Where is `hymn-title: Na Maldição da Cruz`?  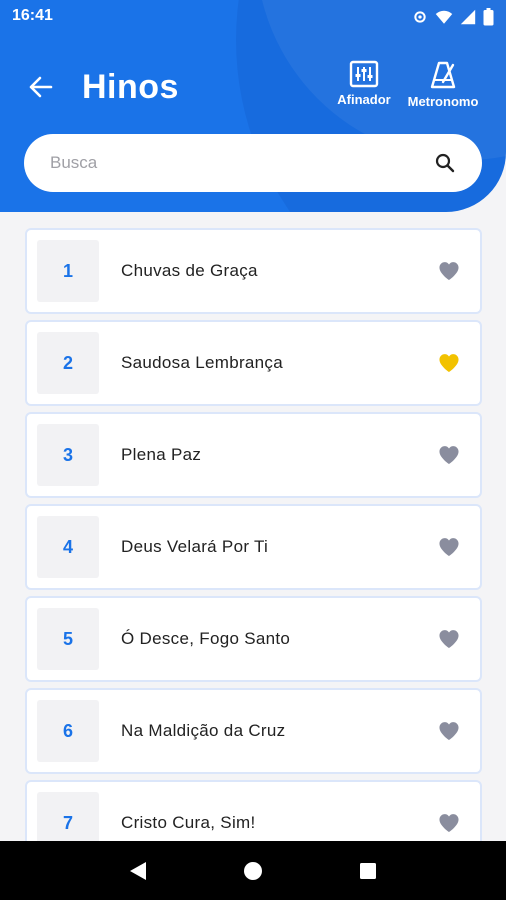
hymn-title: Na Maldição da Cruz is located at coordinates (203, 730).